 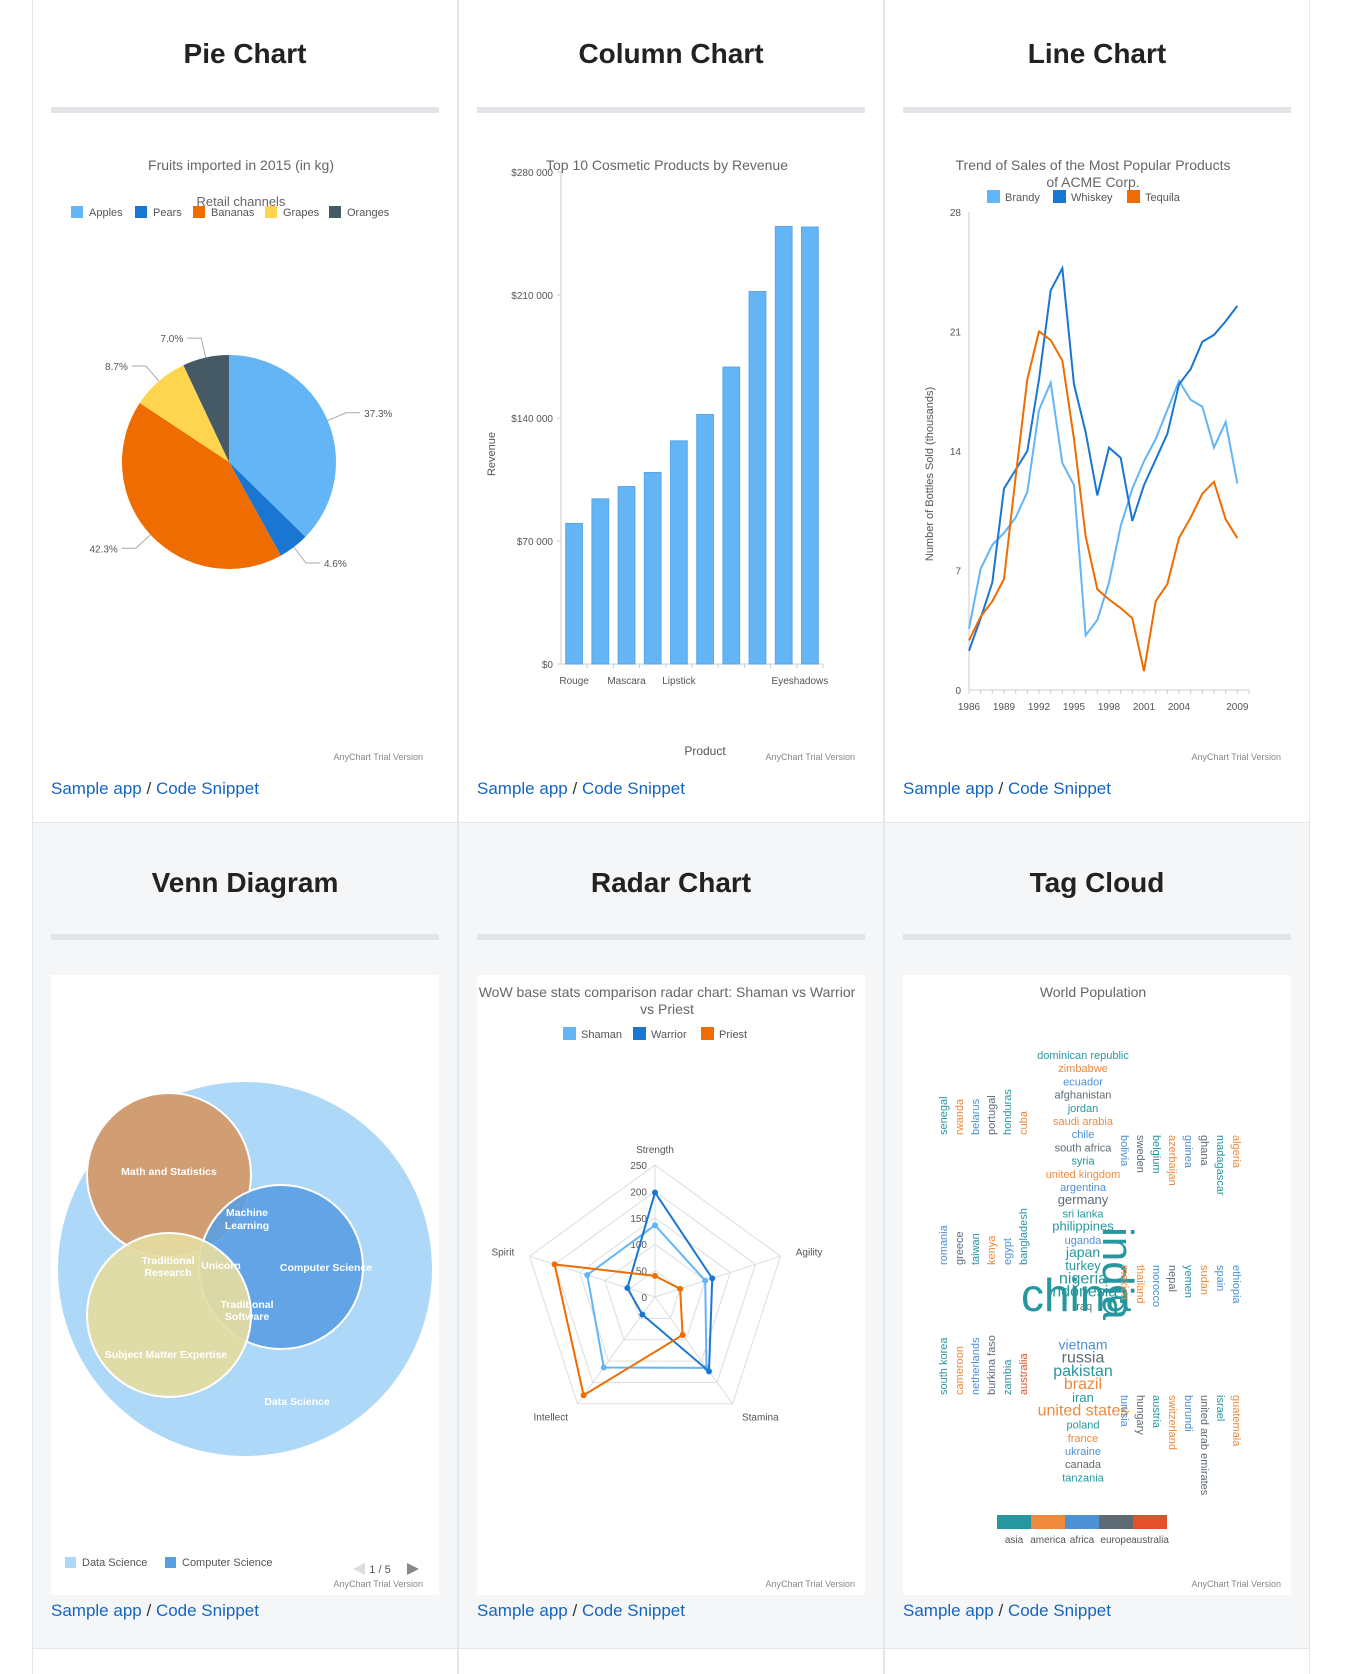 I want to click on cloud-word: honduras, so click(x=1008, y=1112).